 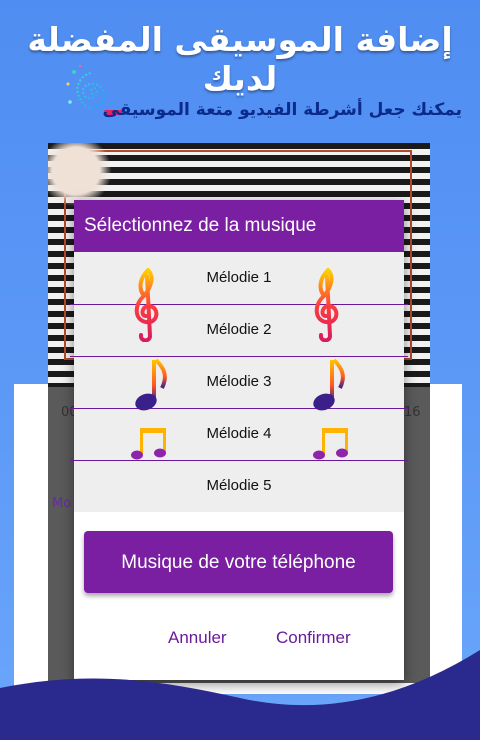 I want to click on melody-item-label: Mélodie 5, so click(x=239, y=485).